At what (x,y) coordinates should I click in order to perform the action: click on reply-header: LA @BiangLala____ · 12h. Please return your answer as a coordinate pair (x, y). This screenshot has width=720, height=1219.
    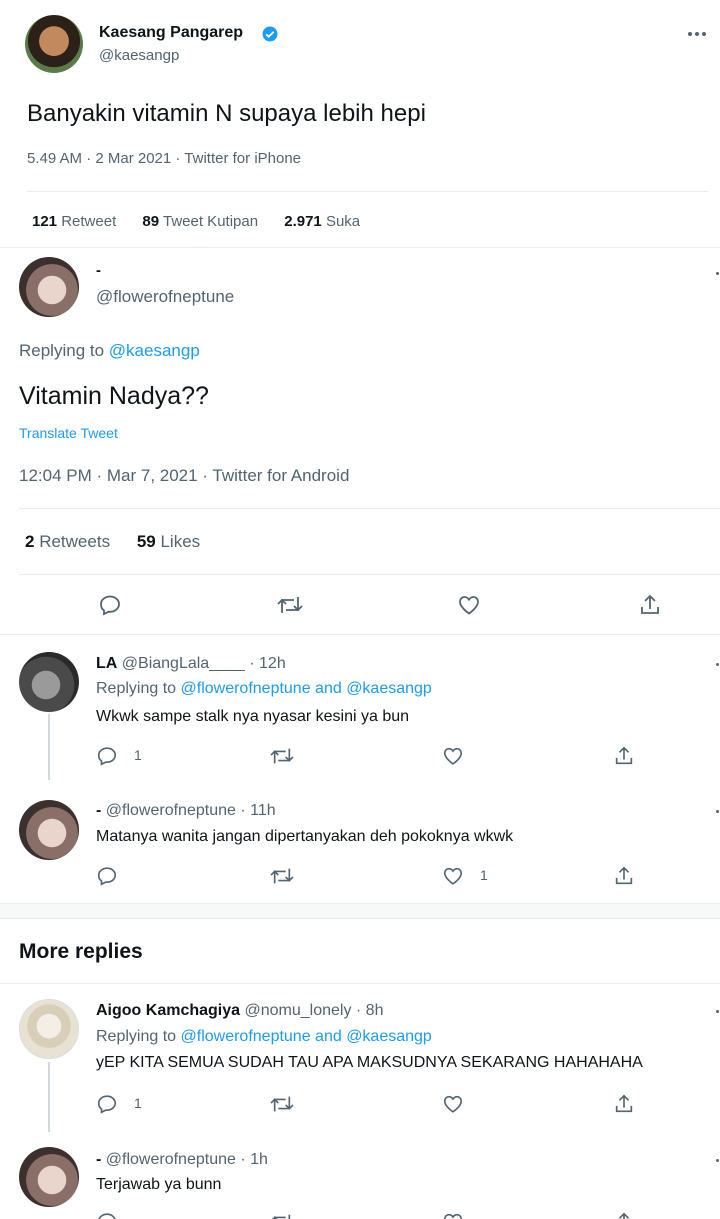
    Looking at the image, I should click on (191, 664).